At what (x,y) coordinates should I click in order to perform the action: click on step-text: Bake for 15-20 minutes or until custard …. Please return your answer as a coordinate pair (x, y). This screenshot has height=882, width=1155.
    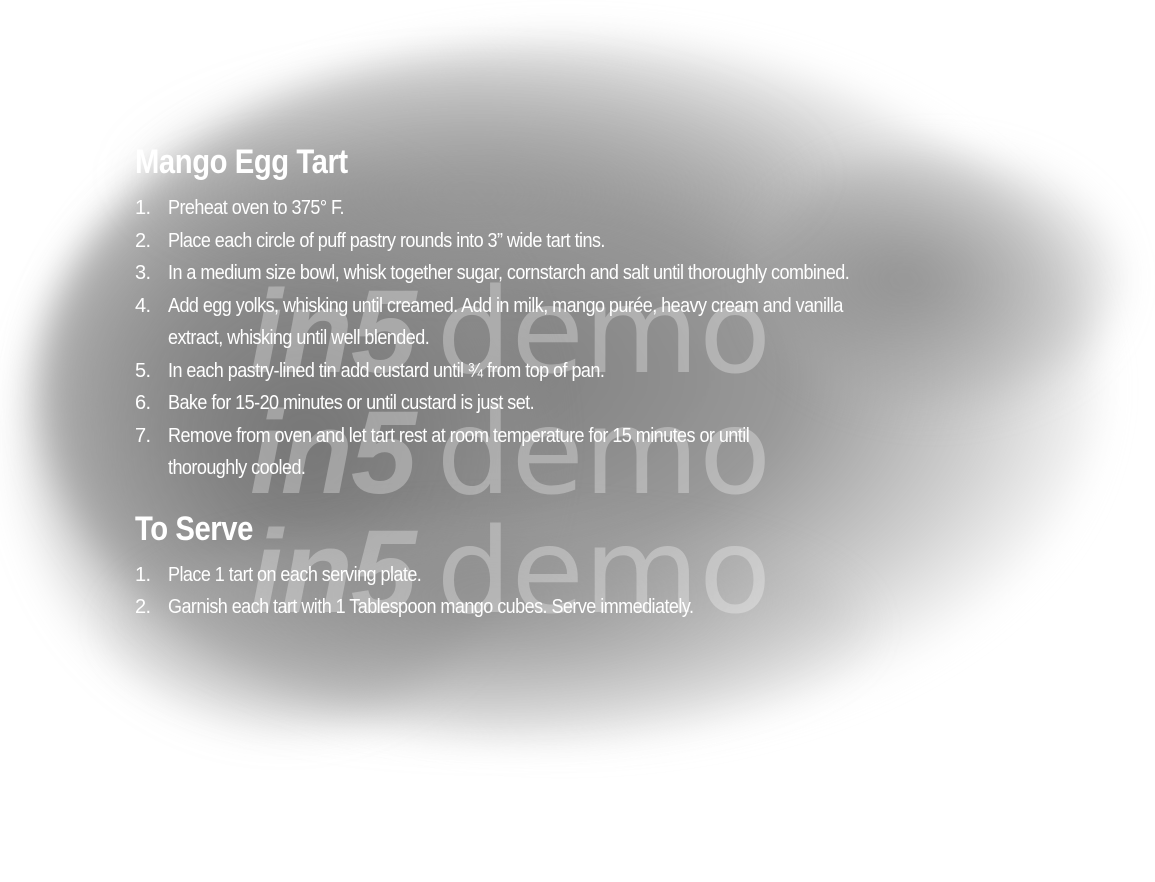
    Looking at the image, I should click on (351, 403).